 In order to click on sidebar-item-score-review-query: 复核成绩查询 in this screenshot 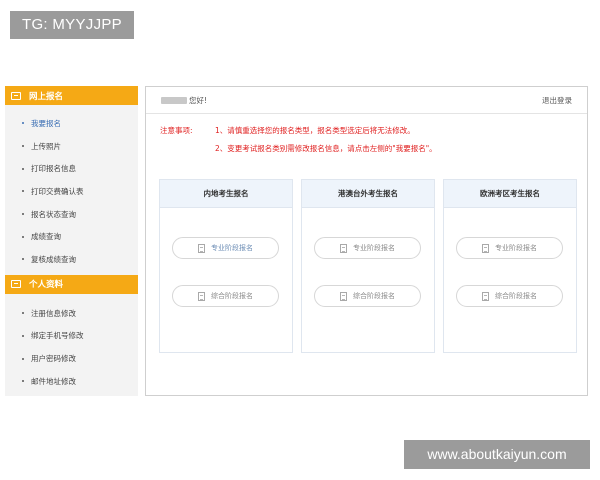, I will do `click(71, 259)`.